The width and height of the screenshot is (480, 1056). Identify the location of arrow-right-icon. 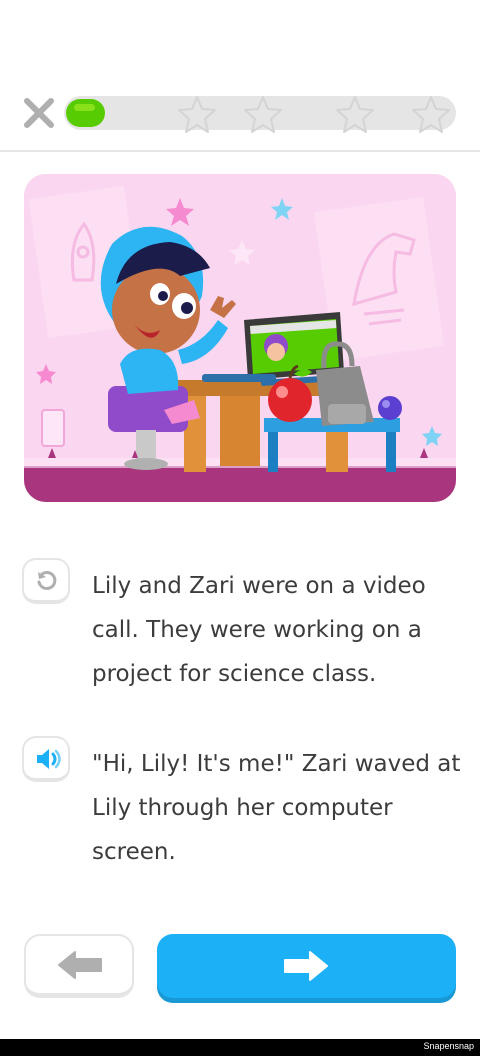
(306, 966).